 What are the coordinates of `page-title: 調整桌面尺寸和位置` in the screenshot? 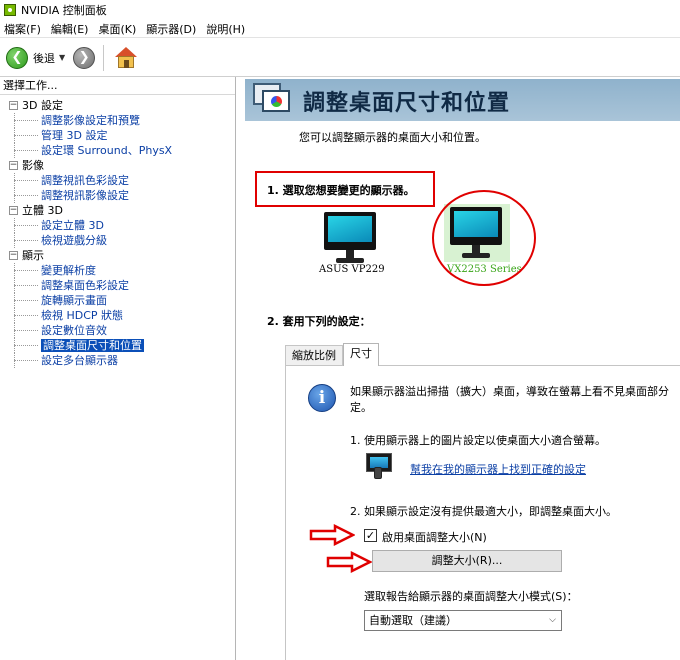 It's located at (407, 103).